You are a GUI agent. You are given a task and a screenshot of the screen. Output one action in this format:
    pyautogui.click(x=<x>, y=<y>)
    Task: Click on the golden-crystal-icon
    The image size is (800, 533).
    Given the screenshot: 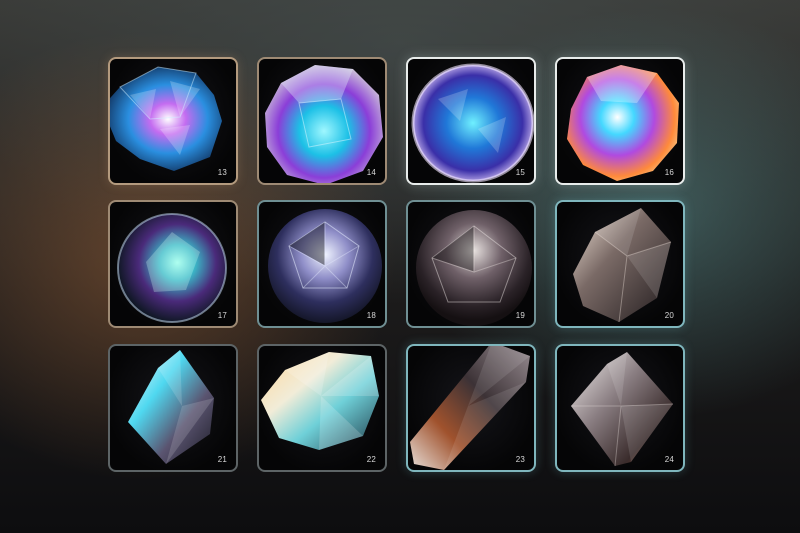 What is the action you would take?
    pyautogui.click(x=320, y=401)
    